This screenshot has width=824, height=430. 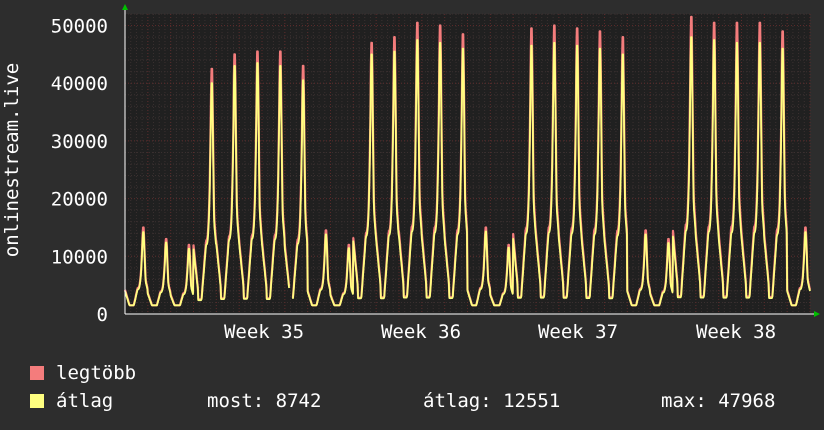 I want to click on legend-swatch-atlag, so click(x=37, y=401).